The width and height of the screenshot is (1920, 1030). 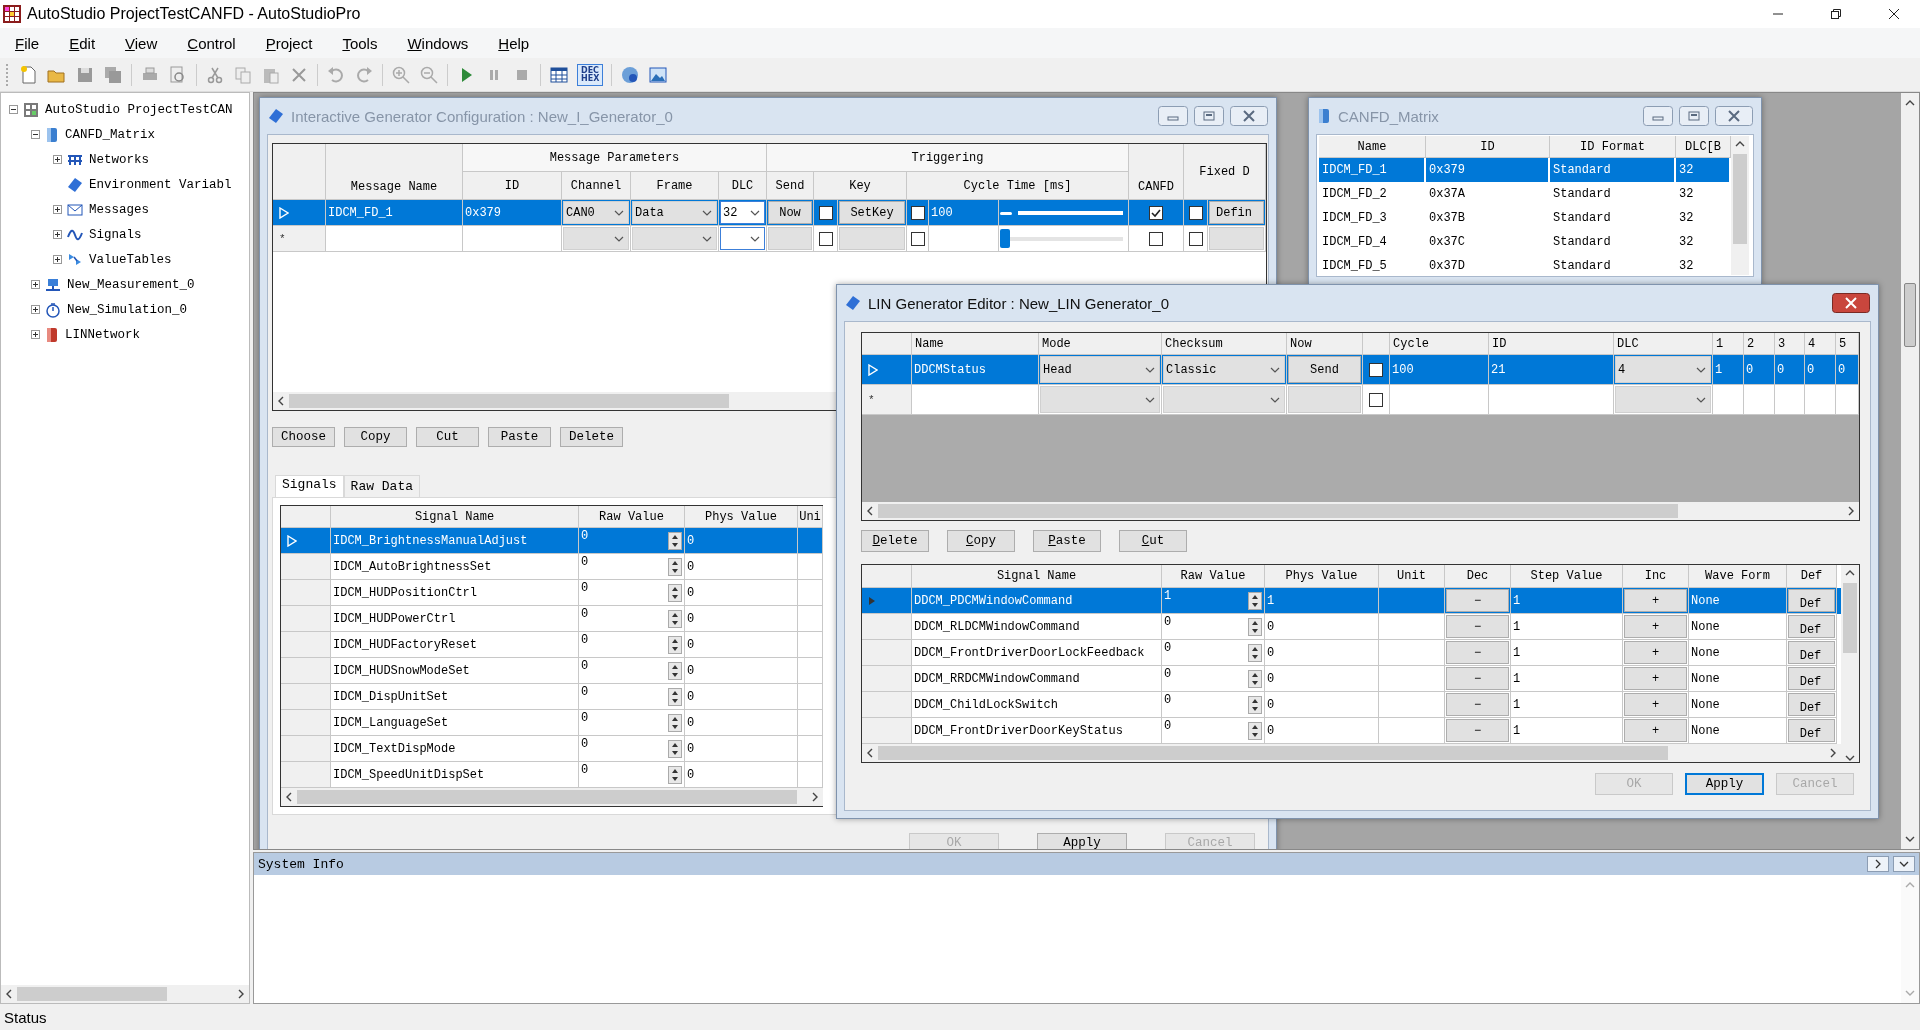 What do you see at coordinates (1663, 369) in the screenshot?
I see `dropdown: 4` at bounding box center [1663, 369].